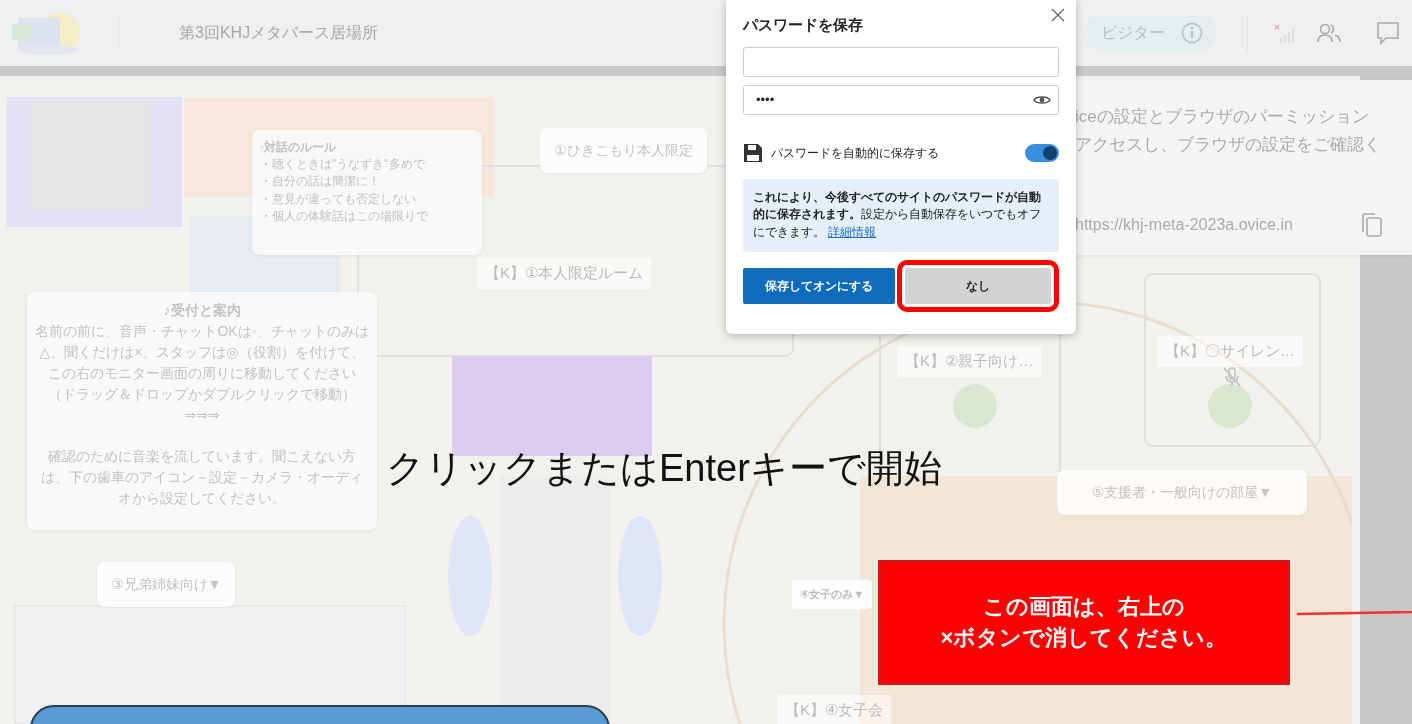 The image size is (1412, 724). Describe the element at coordinates (834, 709) in the screenshot. I see `room-label: 【K】④女子会` at that location.